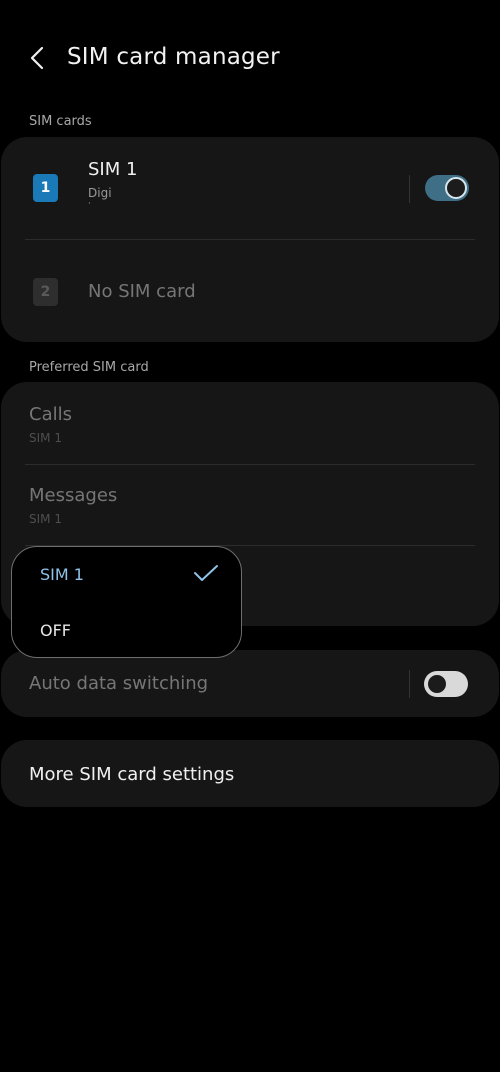  Describe the element at coordinates (60, 121) in the screenshot. I see `section-label-sim-cards: SIM cards` at that location.